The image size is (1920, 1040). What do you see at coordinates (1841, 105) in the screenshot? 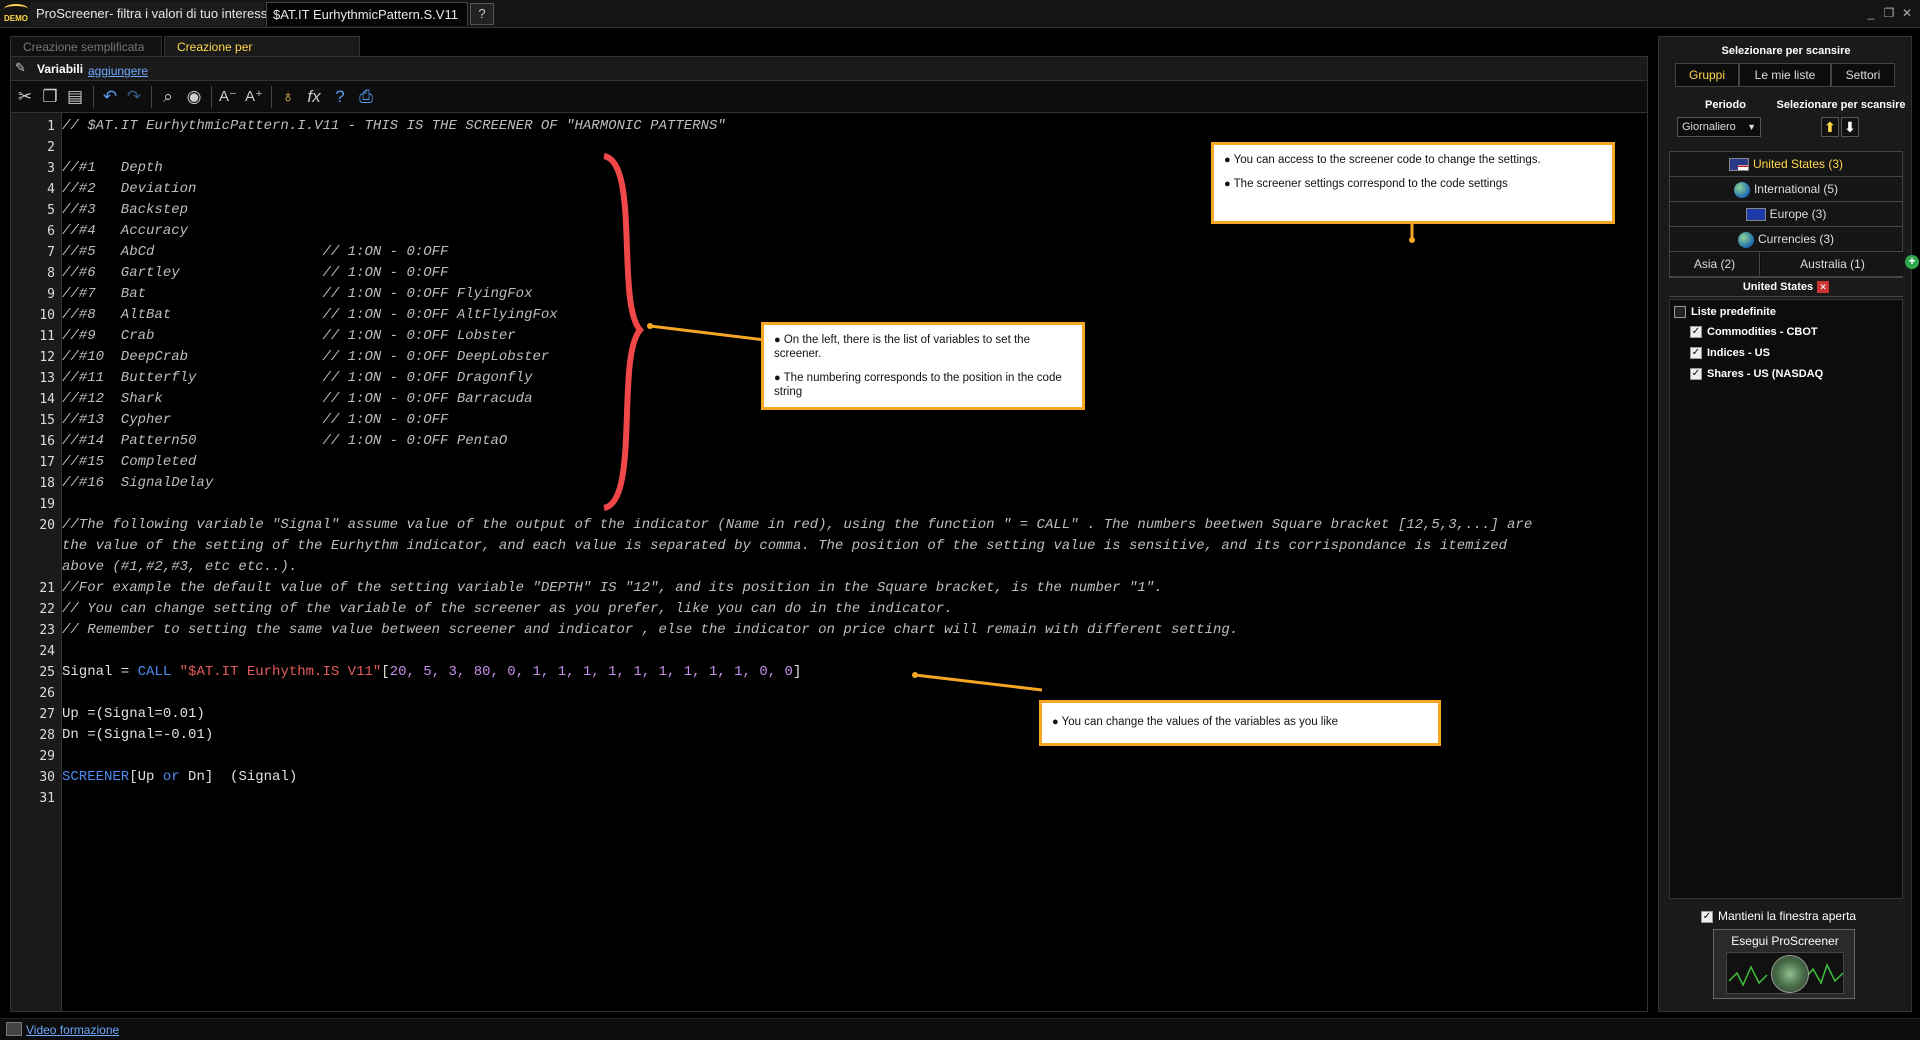
I see `scan-label: Selezionare per scansire` at bounding box center [1841, 105].